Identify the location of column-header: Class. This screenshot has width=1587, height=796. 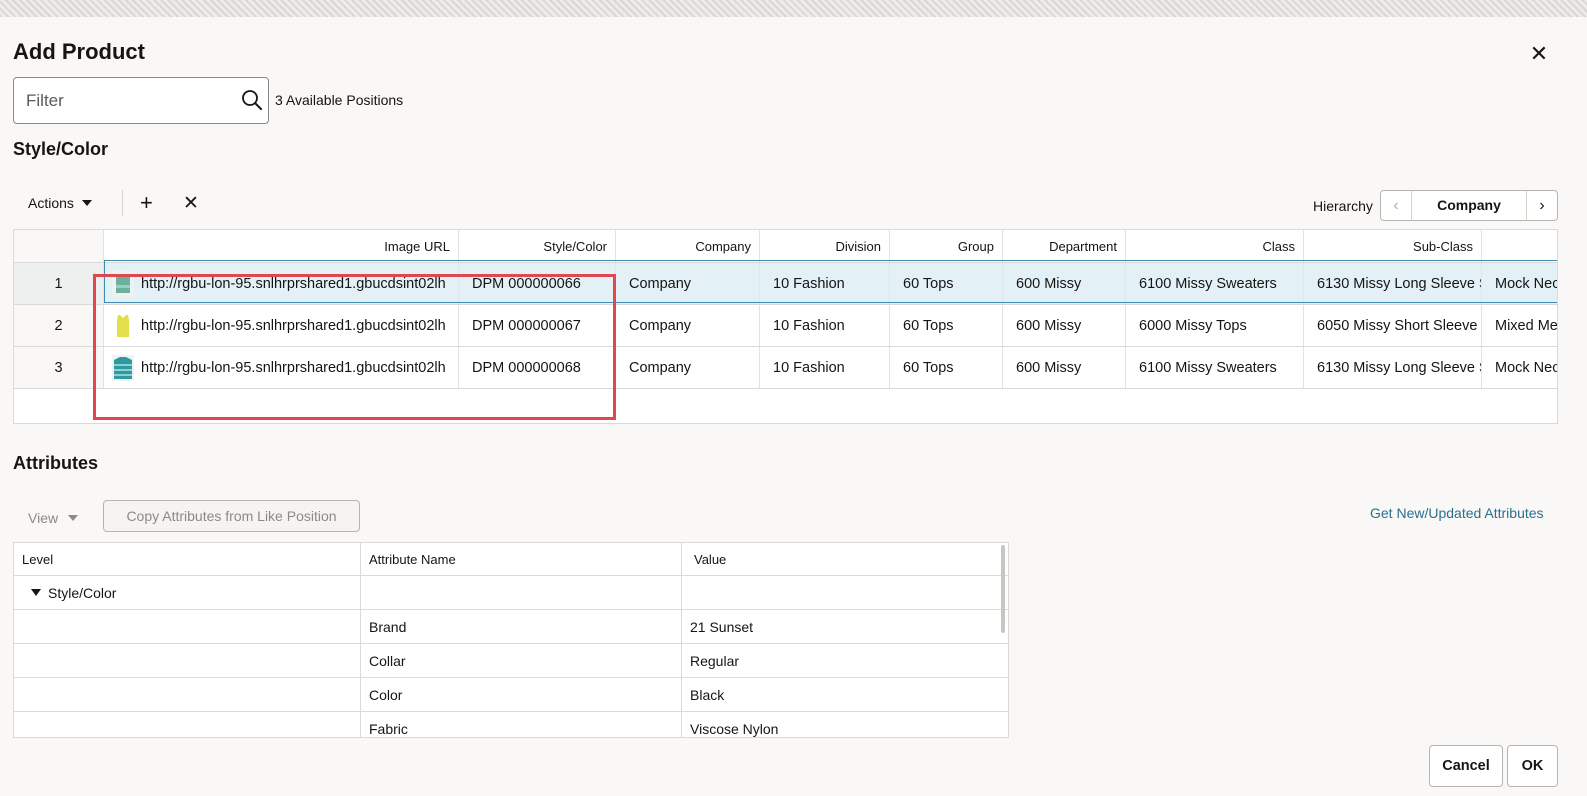
(1215, 246).